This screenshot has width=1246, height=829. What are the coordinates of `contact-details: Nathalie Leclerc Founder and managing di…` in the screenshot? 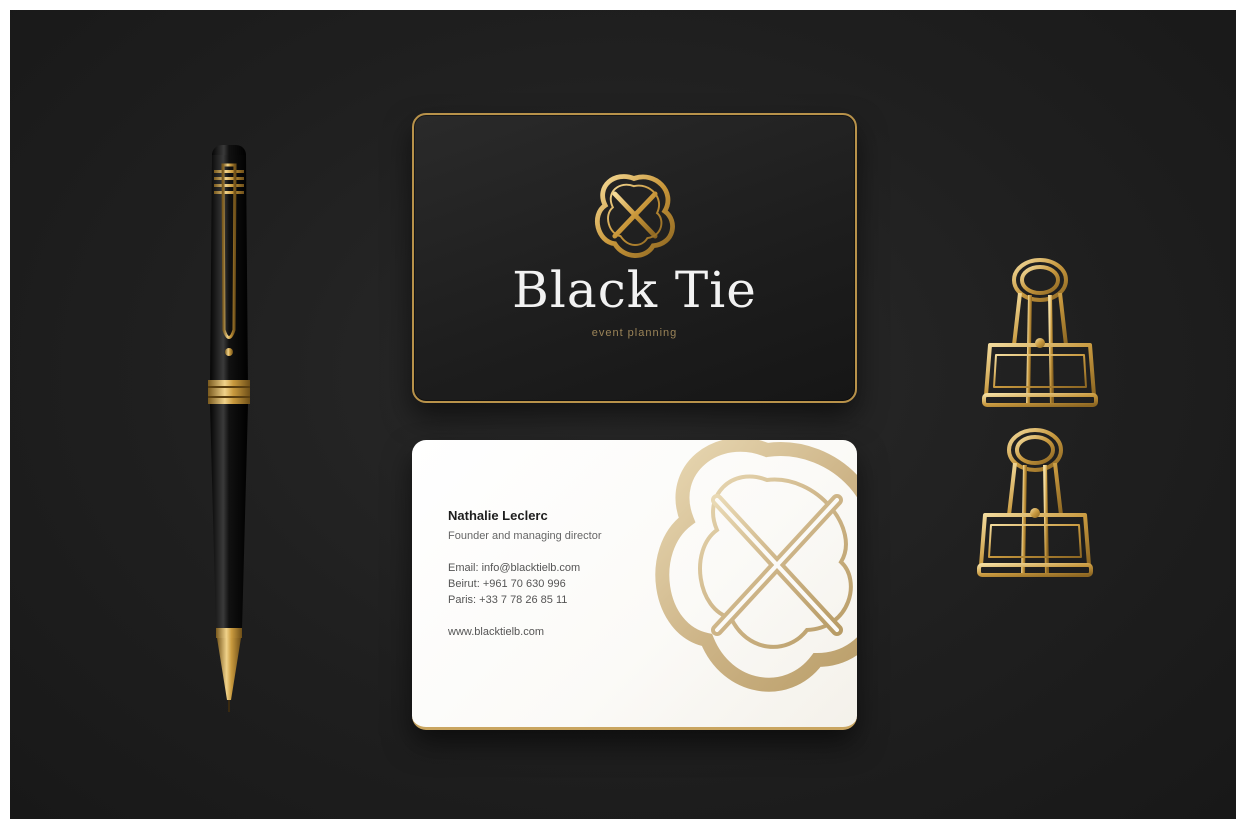 It's located at (524, 573).